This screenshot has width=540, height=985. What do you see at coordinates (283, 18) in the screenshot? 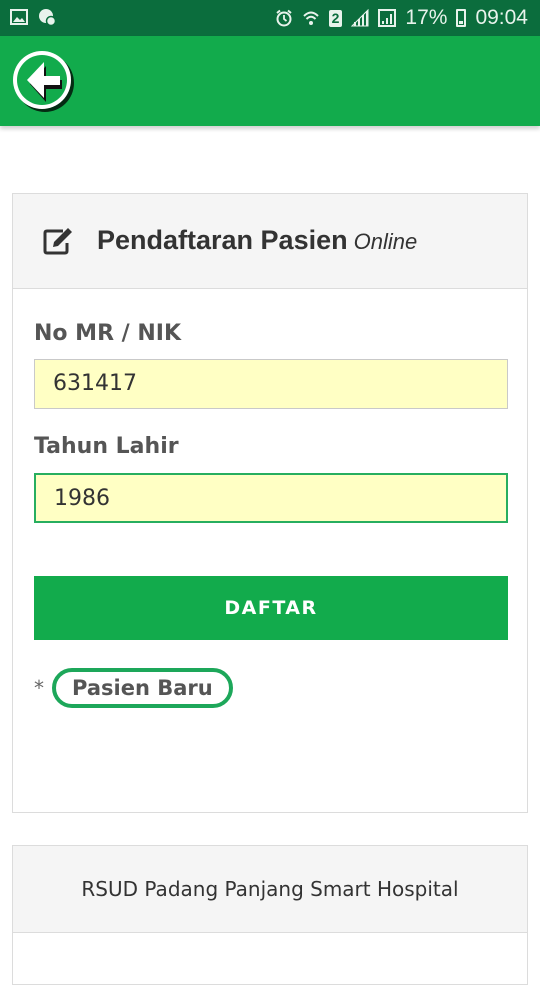
I see `alarm-icon` at bounding box center [283, 18].